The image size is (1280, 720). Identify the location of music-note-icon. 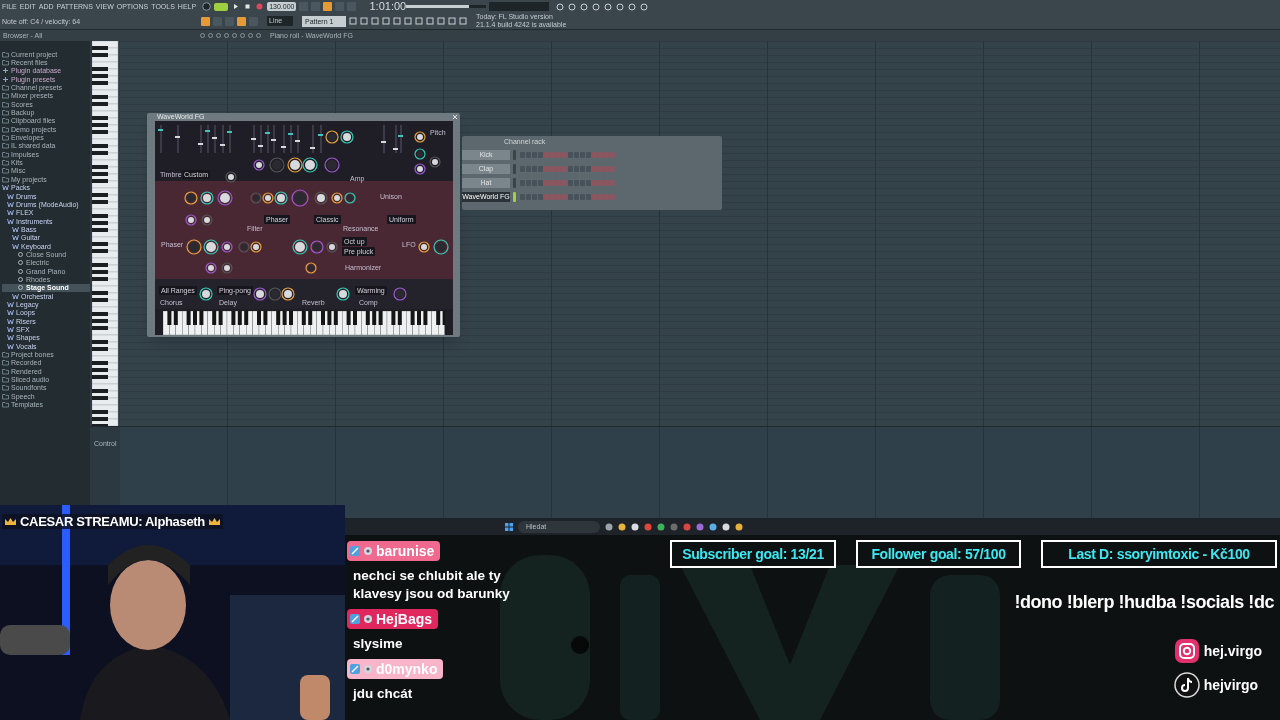
(1186, 685).